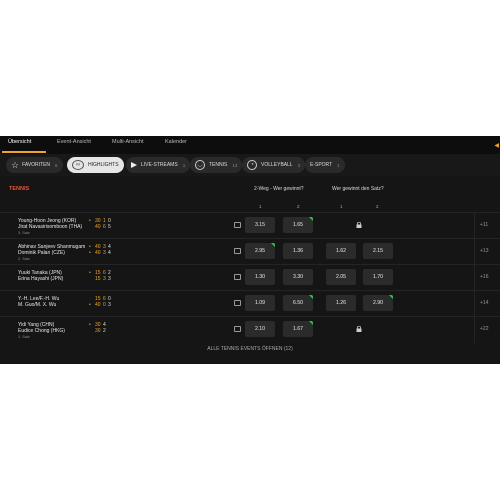 The image size is (500, 500). What do you see at coordinates (74, 142) in the screenshot?
I see `tab-event-view: Event-Ansicht` at bounding box center [74, 142].